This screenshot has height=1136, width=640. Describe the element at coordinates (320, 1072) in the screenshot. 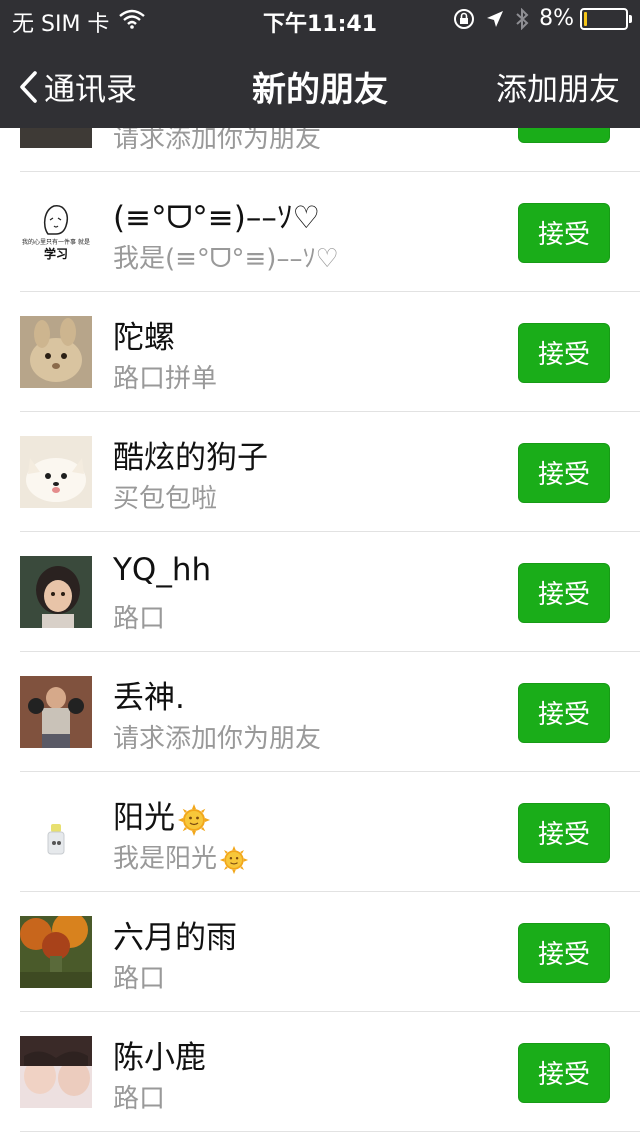

I see `list-item: 陈小鹿 路口 接受` at that location.